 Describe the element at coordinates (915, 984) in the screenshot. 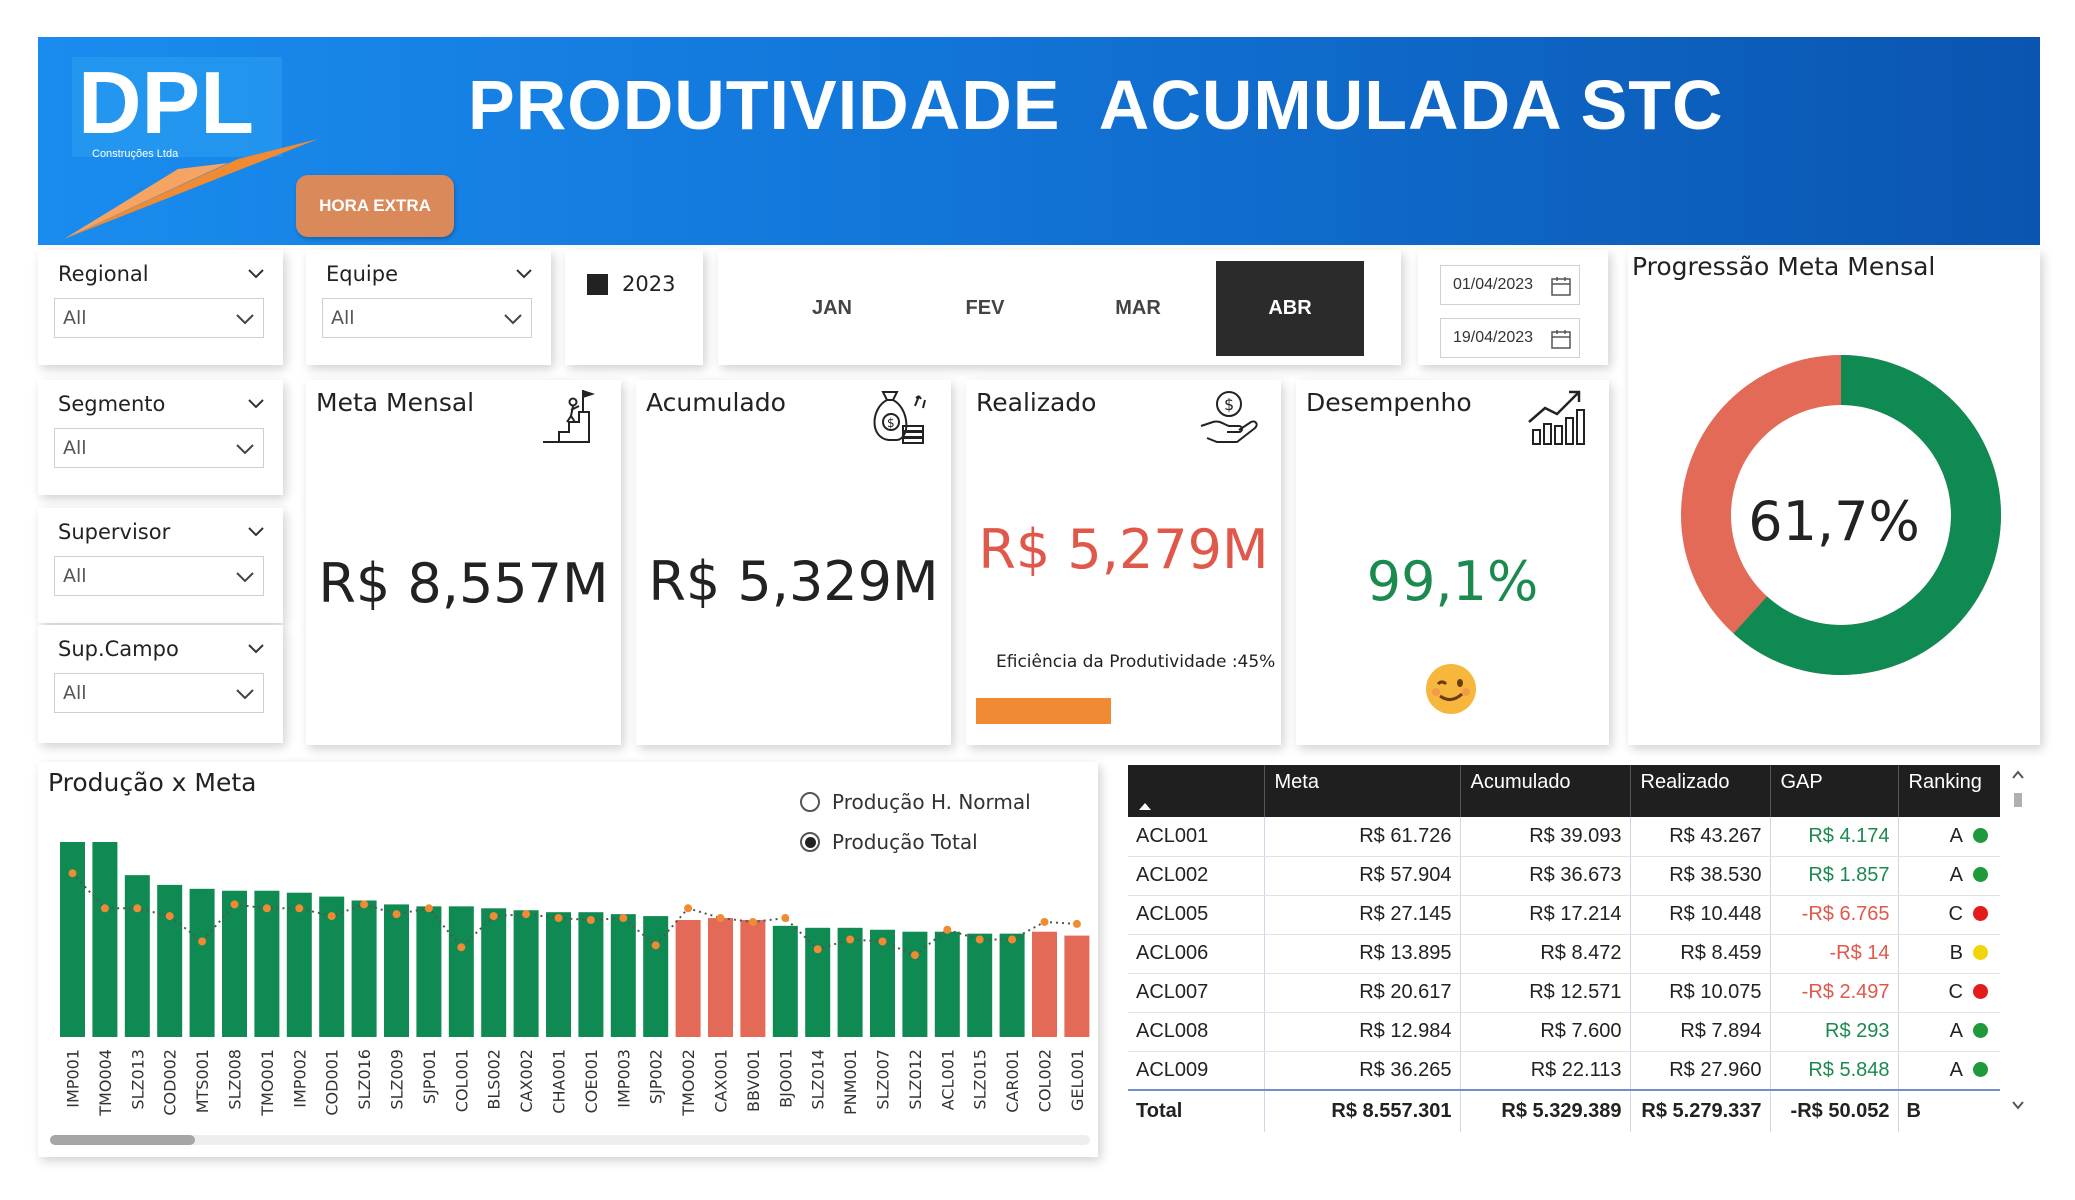

I see `bar-slz012` at that location.